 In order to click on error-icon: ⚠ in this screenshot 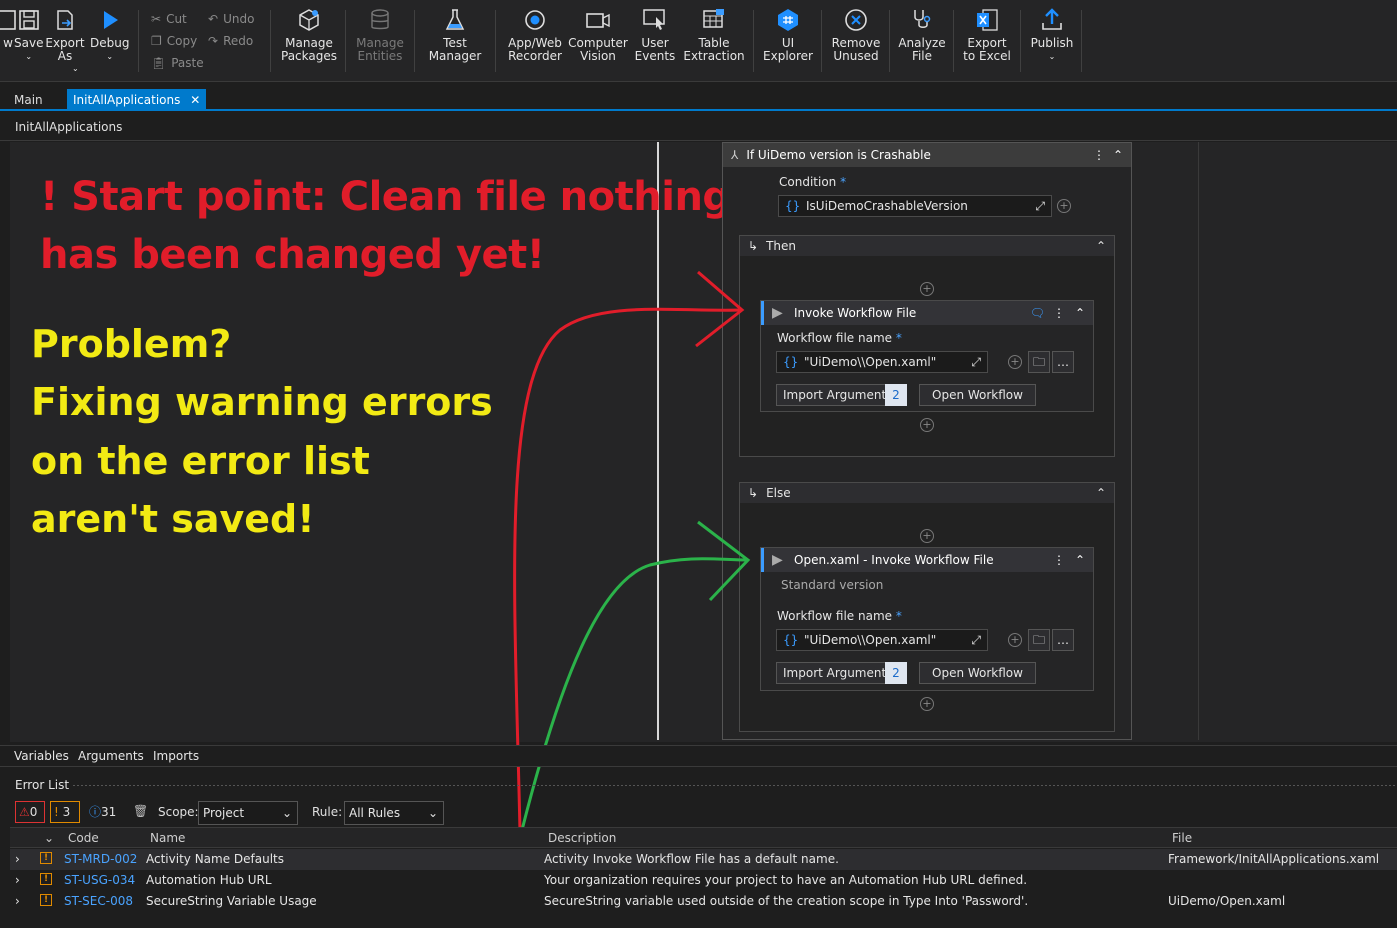, I will do `click(24, 812)`.